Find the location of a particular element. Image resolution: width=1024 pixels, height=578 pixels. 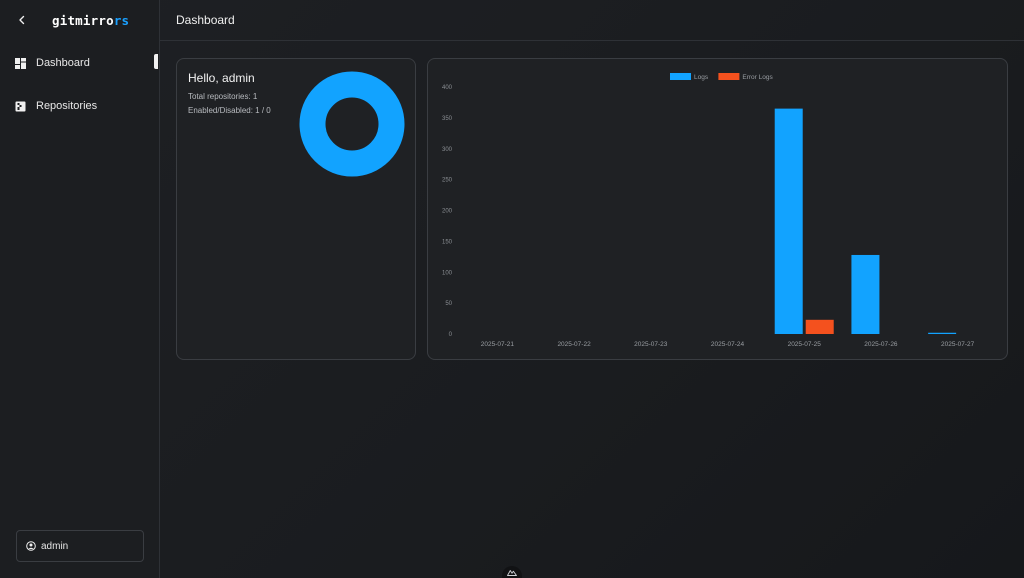

sidebar-item-label: Repositories is located at coordinates (67, 106).